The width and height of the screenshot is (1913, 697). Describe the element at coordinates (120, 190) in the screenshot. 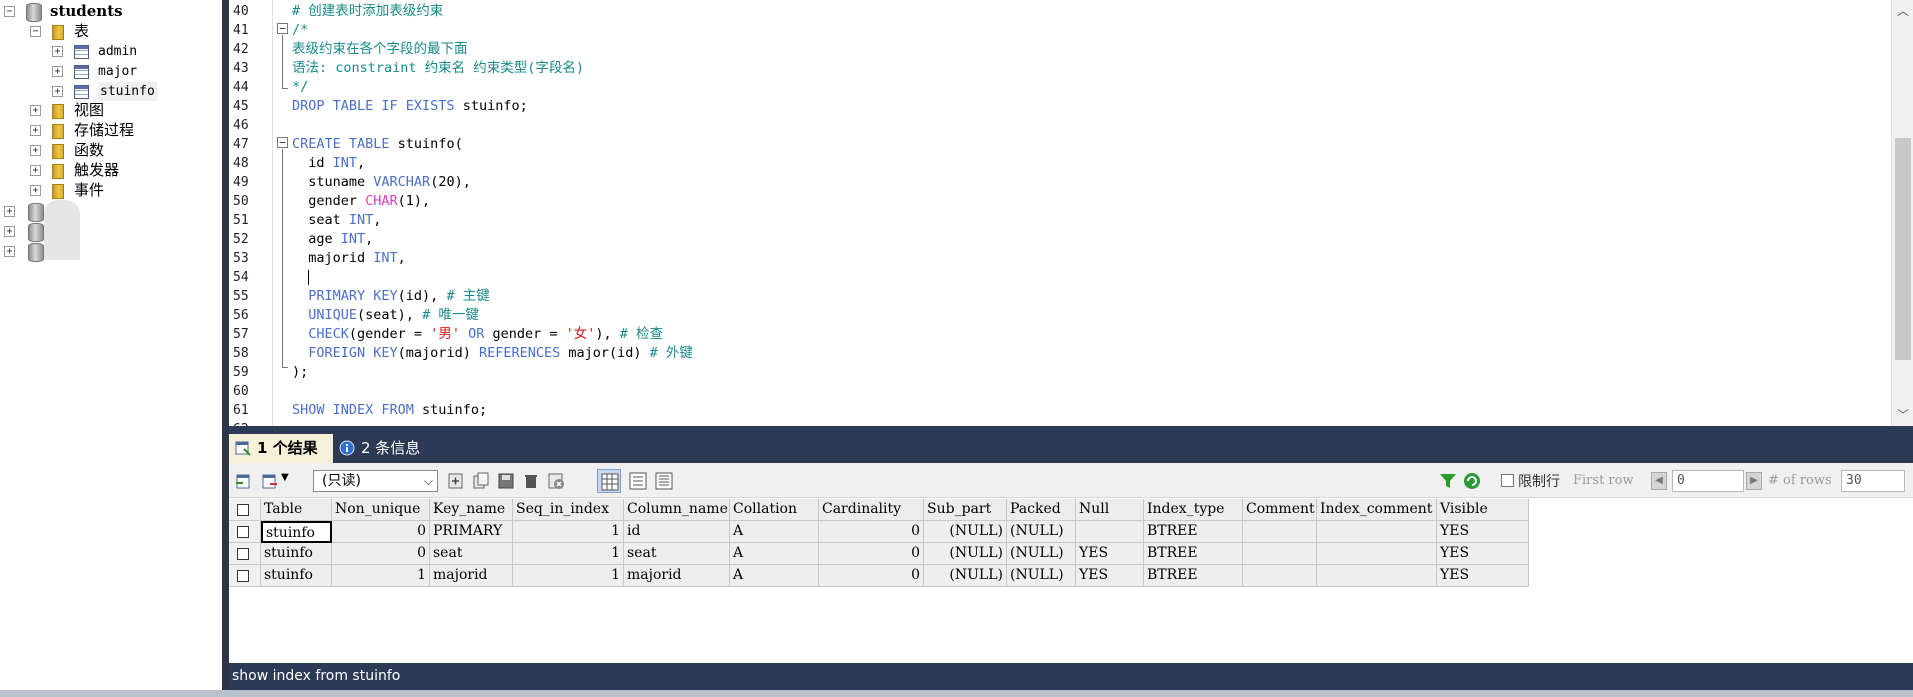

I see `tree-node-events-folder: + 事件` at that location.